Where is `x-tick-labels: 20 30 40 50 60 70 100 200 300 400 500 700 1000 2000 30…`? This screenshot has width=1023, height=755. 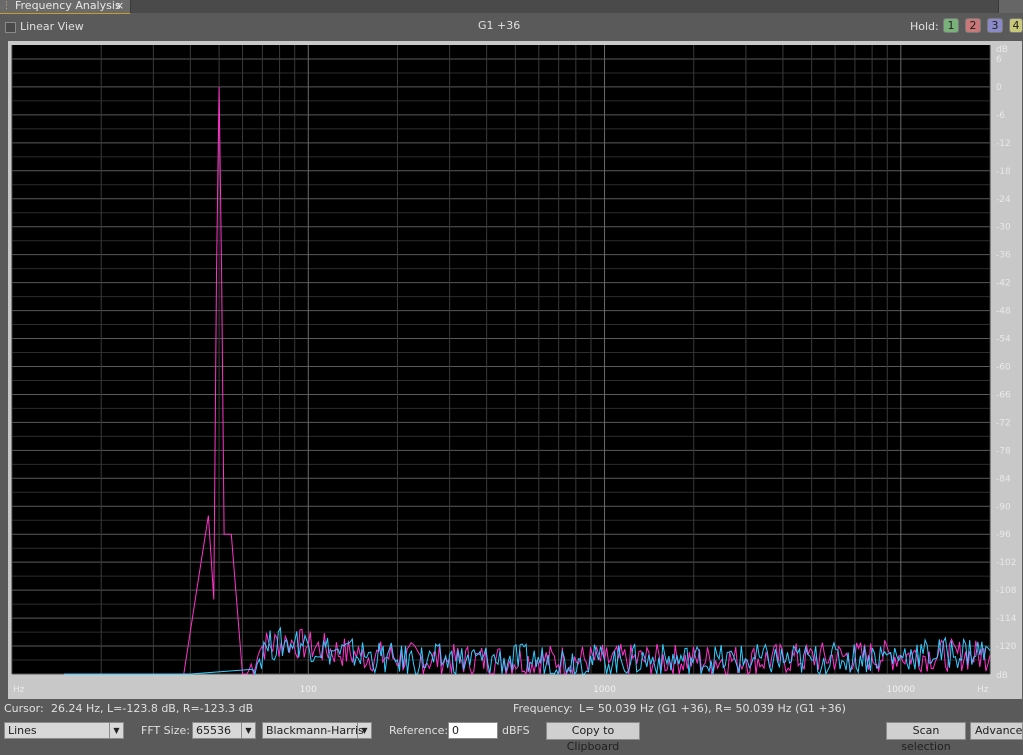 x-tick-labels: 20 30 40 50 60 70 100 200 300 400 500 700 1000 2000 30… is located at coordinates (505, 690).